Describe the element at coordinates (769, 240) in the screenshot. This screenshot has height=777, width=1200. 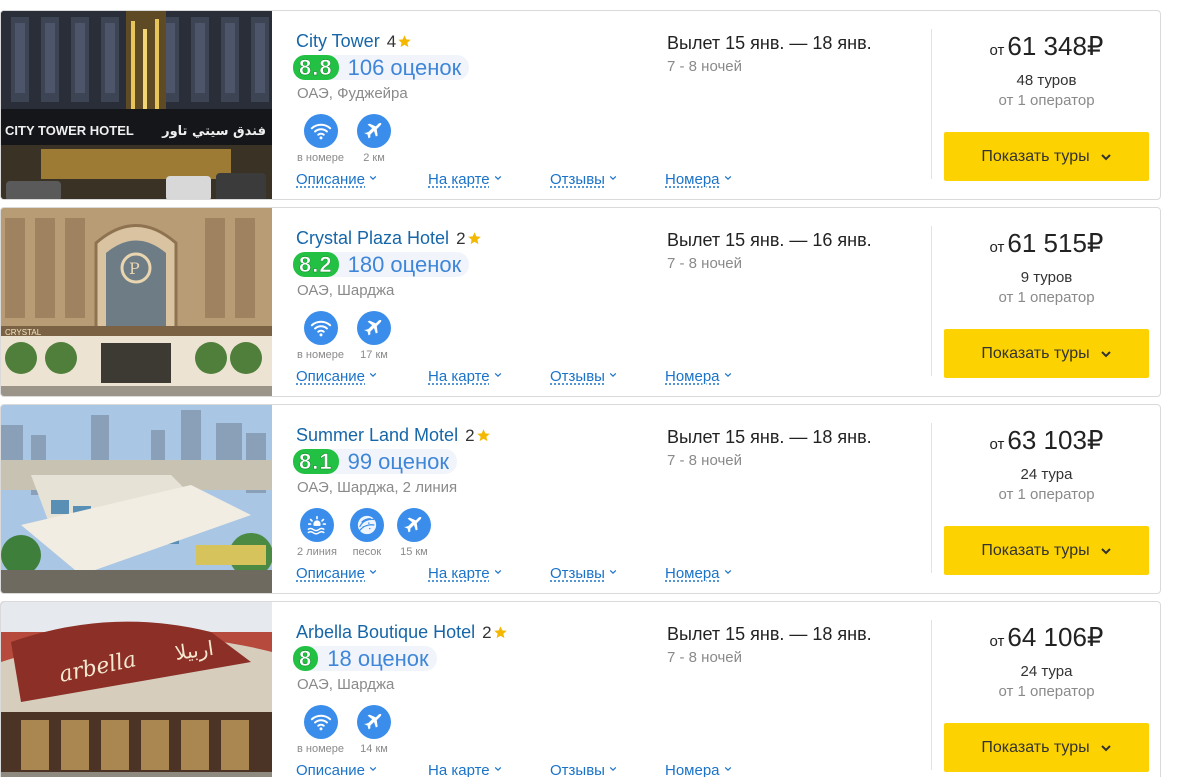
I see `flight-dates: Вылет 15 янв. — 16 янв.` at that location.